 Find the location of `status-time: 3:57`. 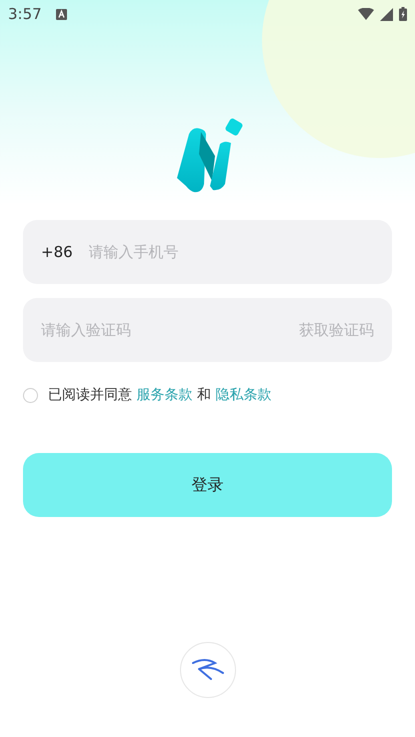

status-time: 3:57 is located at coordinates (25, 14).